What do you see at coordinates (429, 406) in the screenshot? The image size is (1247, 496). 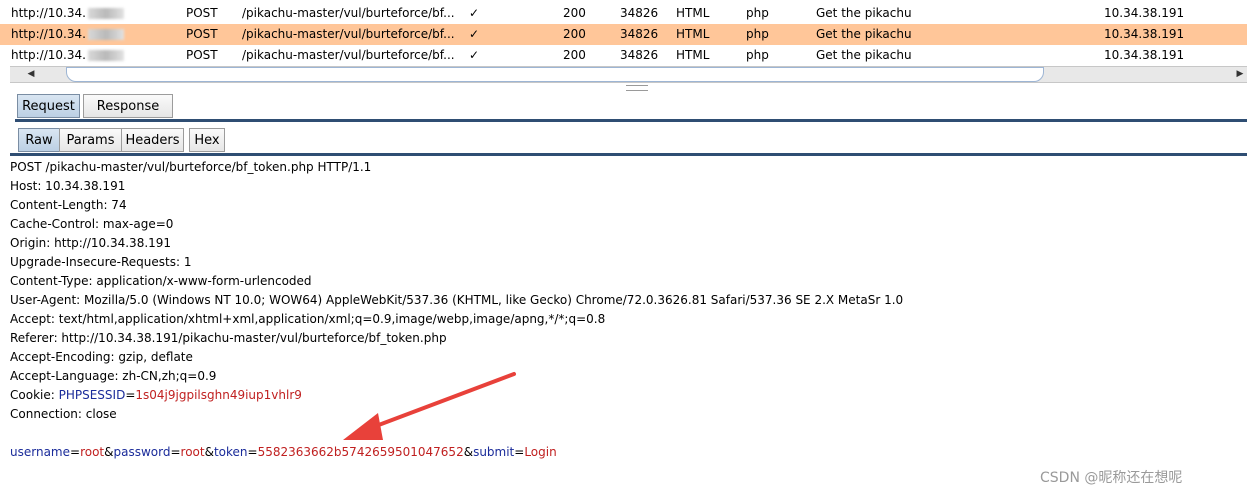 I see `annotation-arrow-icon` at bounding box center [429, 406].